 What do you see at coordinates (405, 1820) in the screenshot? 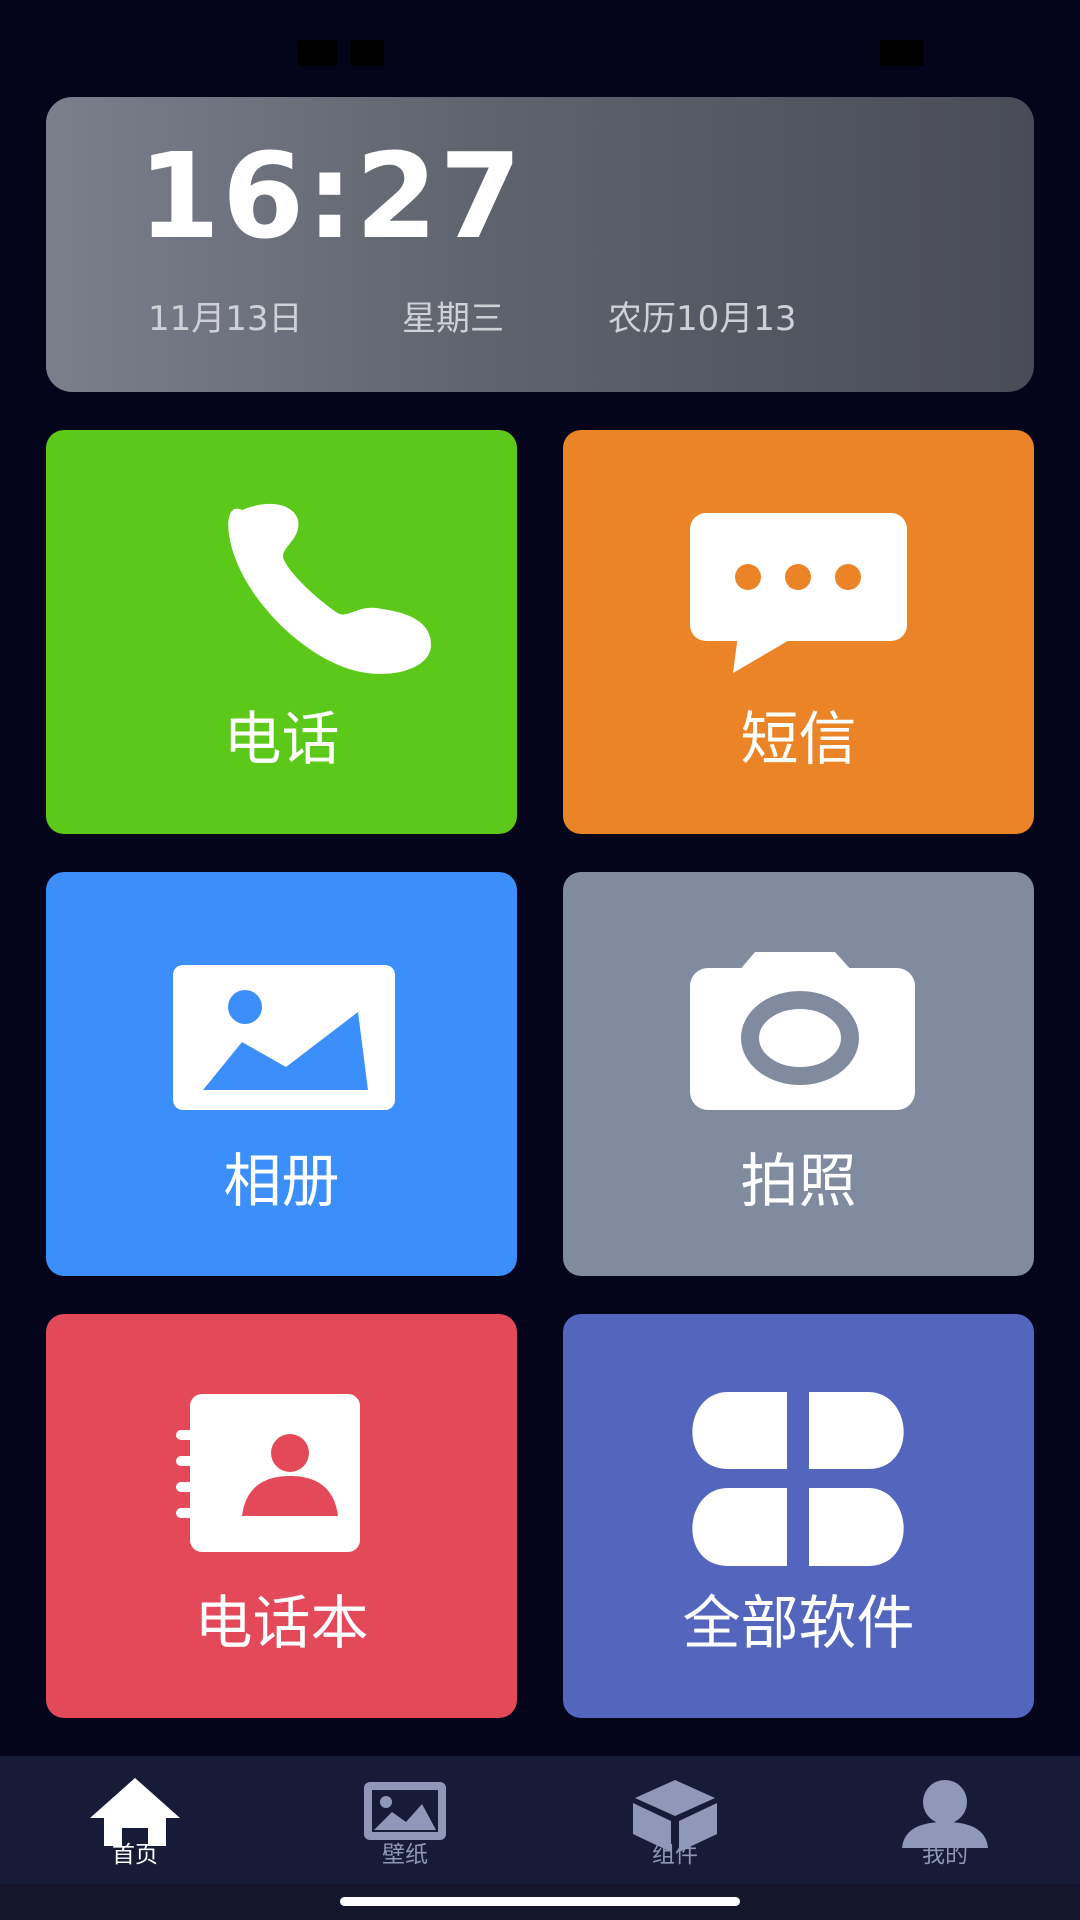
I see `nav-item-wallpaper: 壁纸` at bounding box center [405, 1820].